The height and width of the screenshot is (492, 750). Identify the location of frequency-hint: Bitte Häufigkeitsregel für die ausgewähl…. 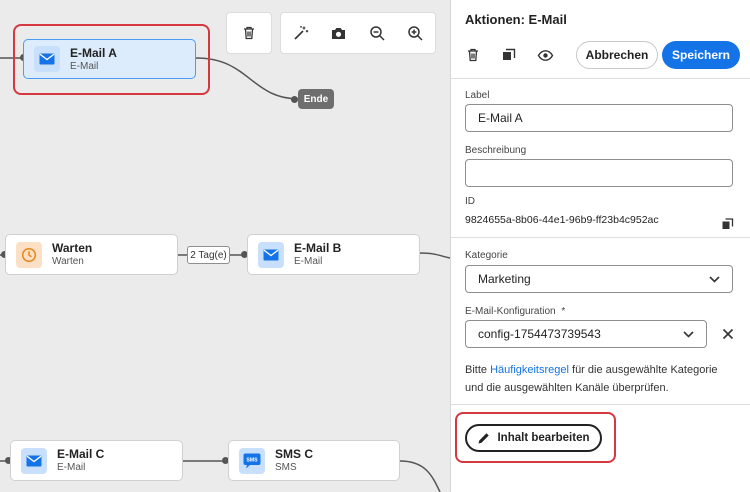
(600, 379).